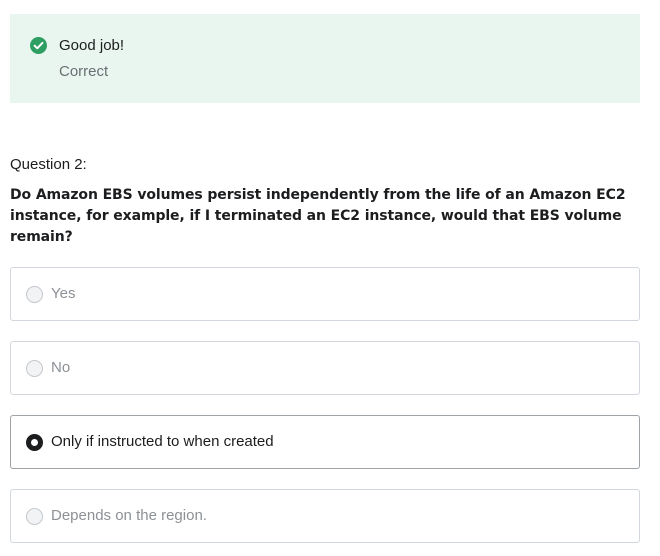 This screenshot has width=660, height=556. I want to click on answer-option-label: Only if instructed to when created, so click(162, 441).